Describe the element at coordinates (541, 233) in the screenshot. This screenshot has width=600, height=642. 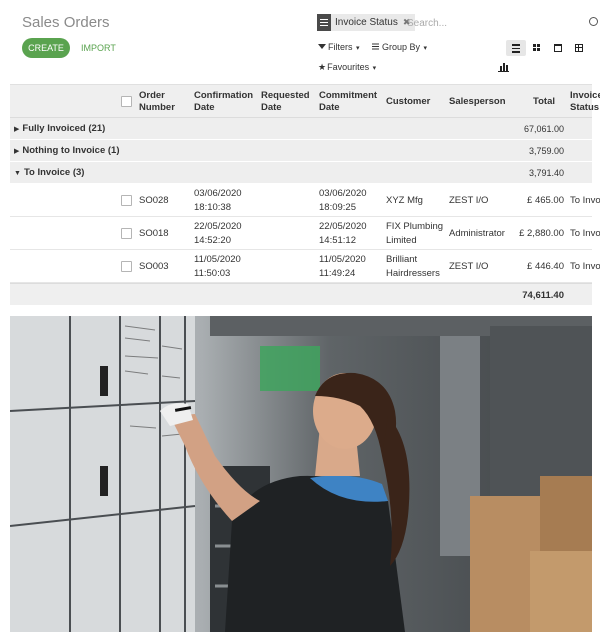
I see `order-total: £ 2,880.00` at that location.